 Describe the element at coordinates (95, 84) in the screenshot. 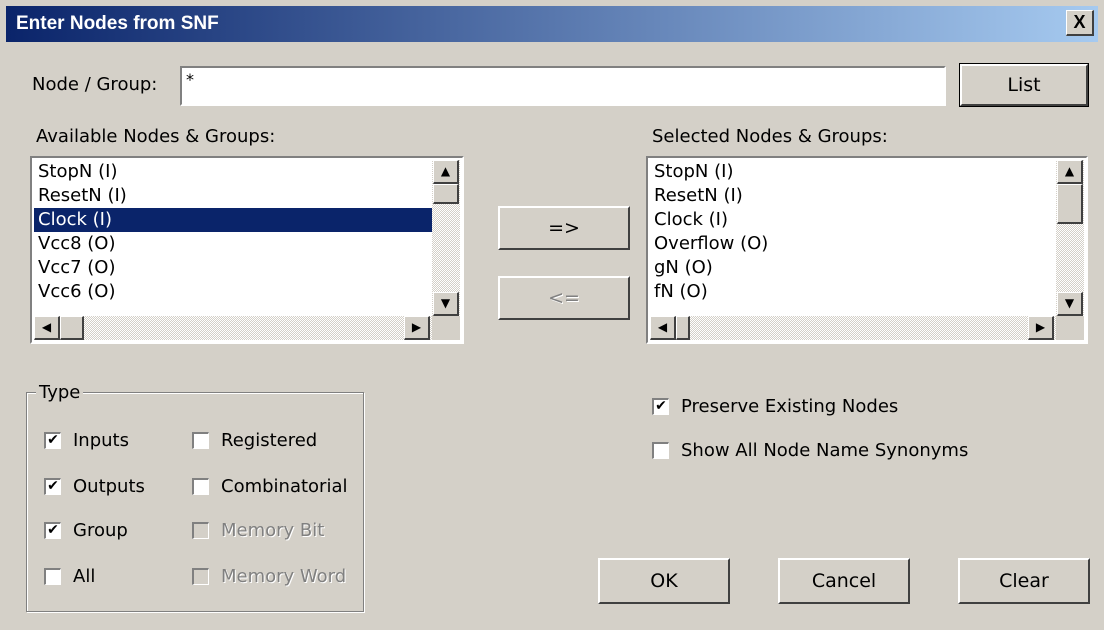

I see `node-group-label: Node / Group:` at that location.